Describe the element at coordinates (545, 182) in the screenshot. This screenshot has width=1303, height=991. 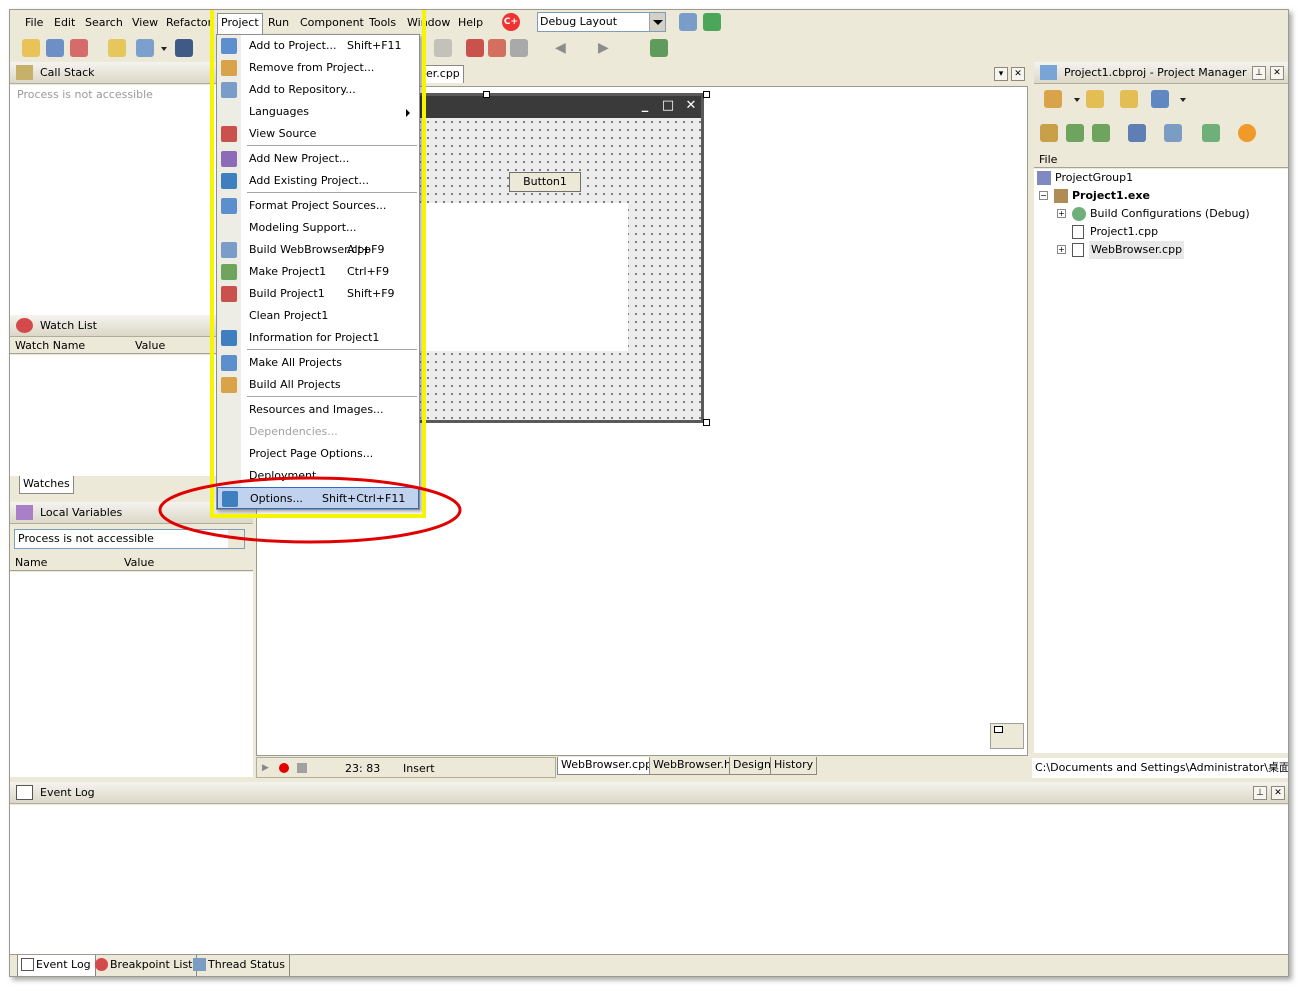
I see `button1: Button1` at that location.